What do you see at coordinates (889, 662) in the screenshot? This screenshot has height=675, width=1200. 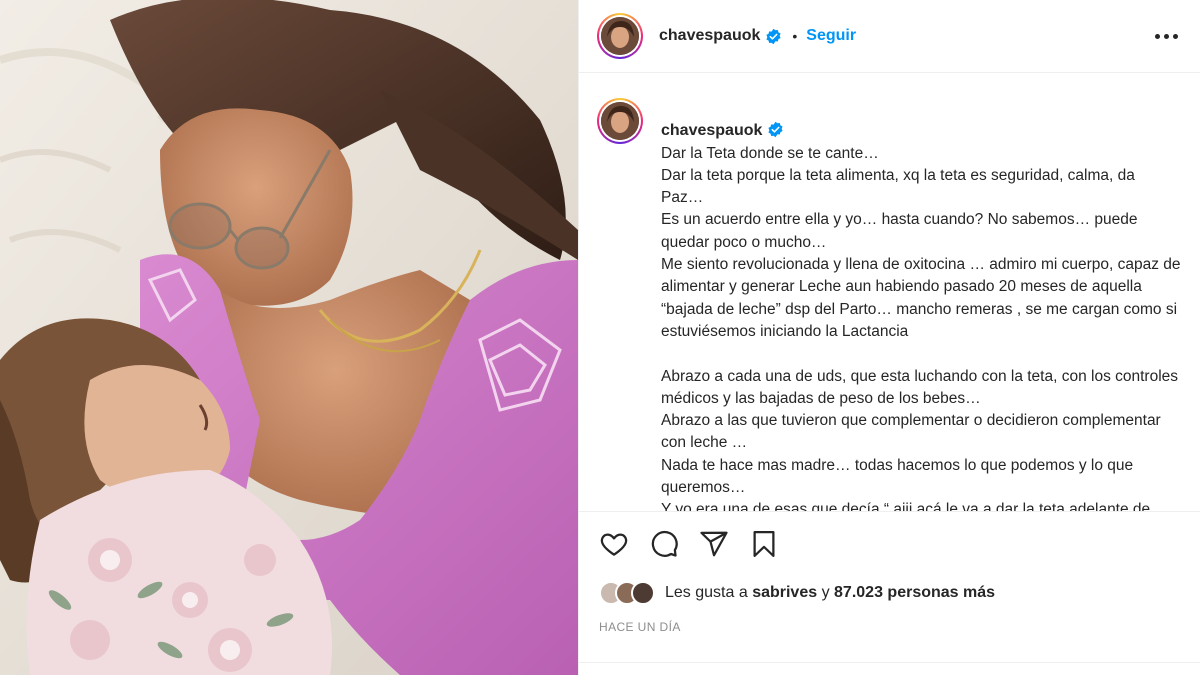 I see `divider` at bounding box center [889, 662].